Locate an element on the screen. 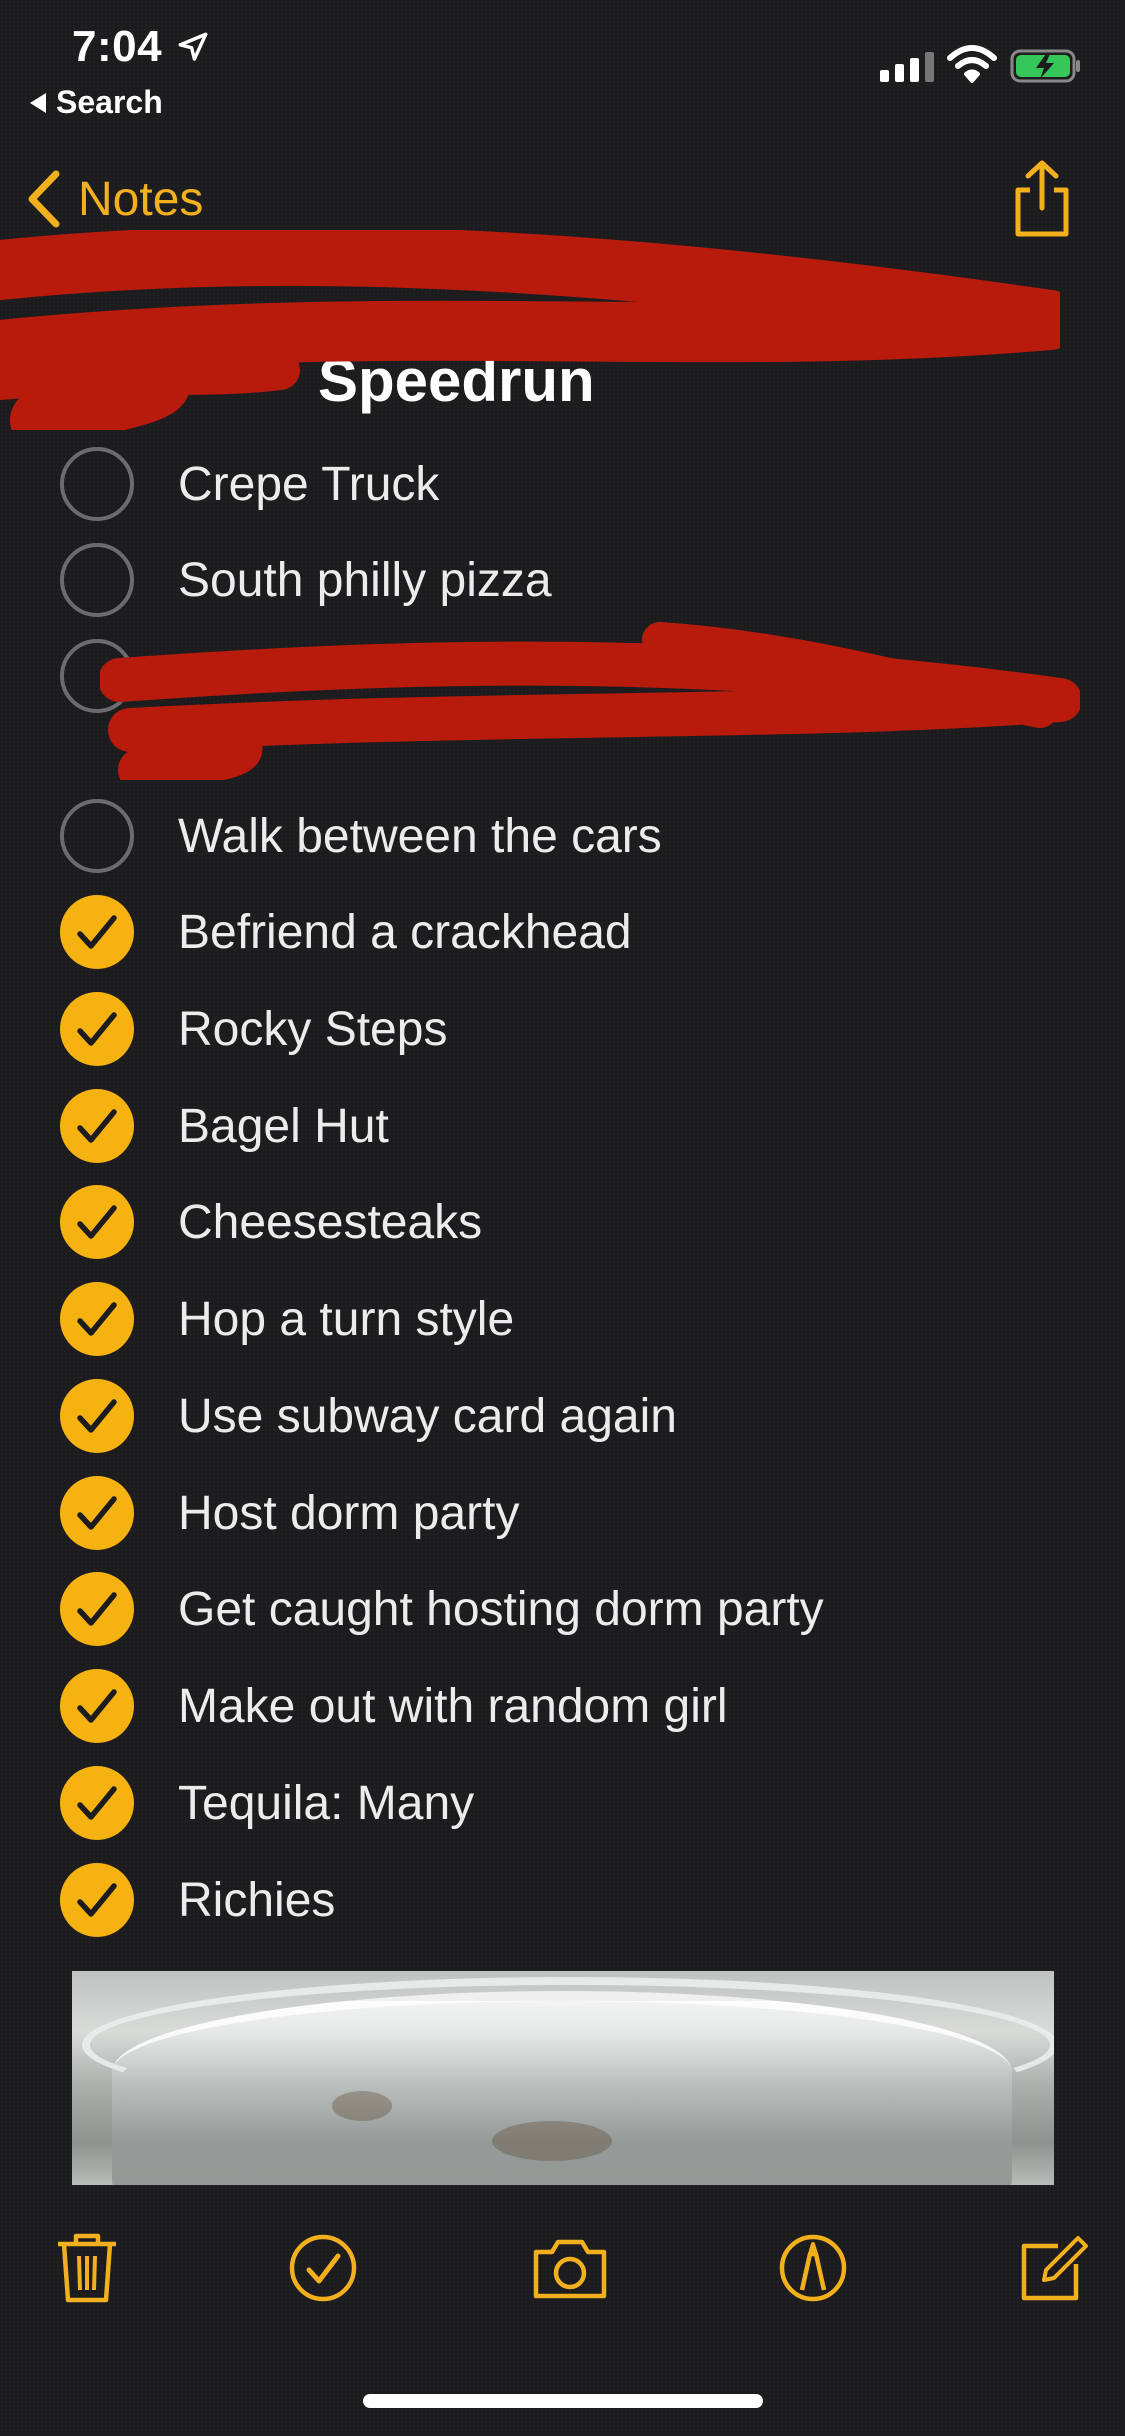 The image size is (1125, 2436). checklist-item-label: Befriend a crackhead is located at coordinates (405, 932).